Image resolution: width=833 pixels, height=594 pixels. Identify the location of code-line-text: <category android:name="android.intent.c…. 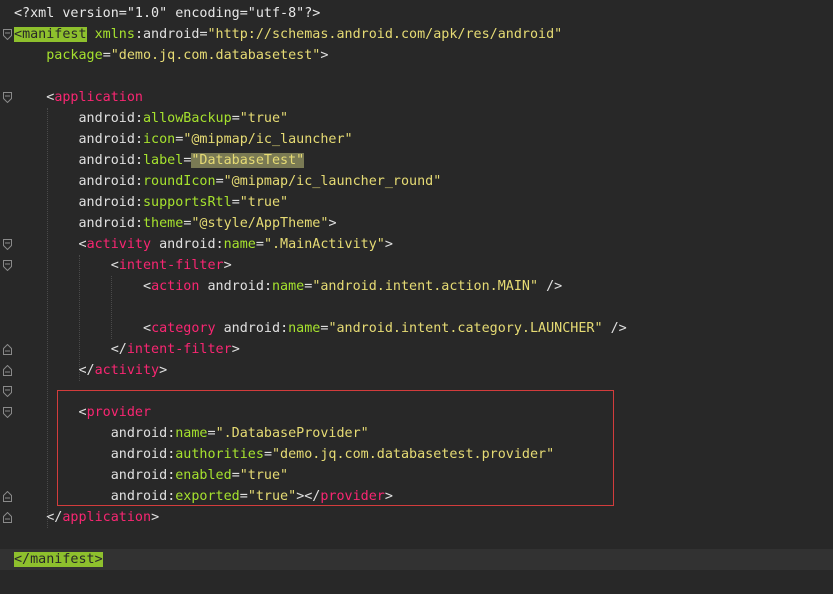
(320, 328).